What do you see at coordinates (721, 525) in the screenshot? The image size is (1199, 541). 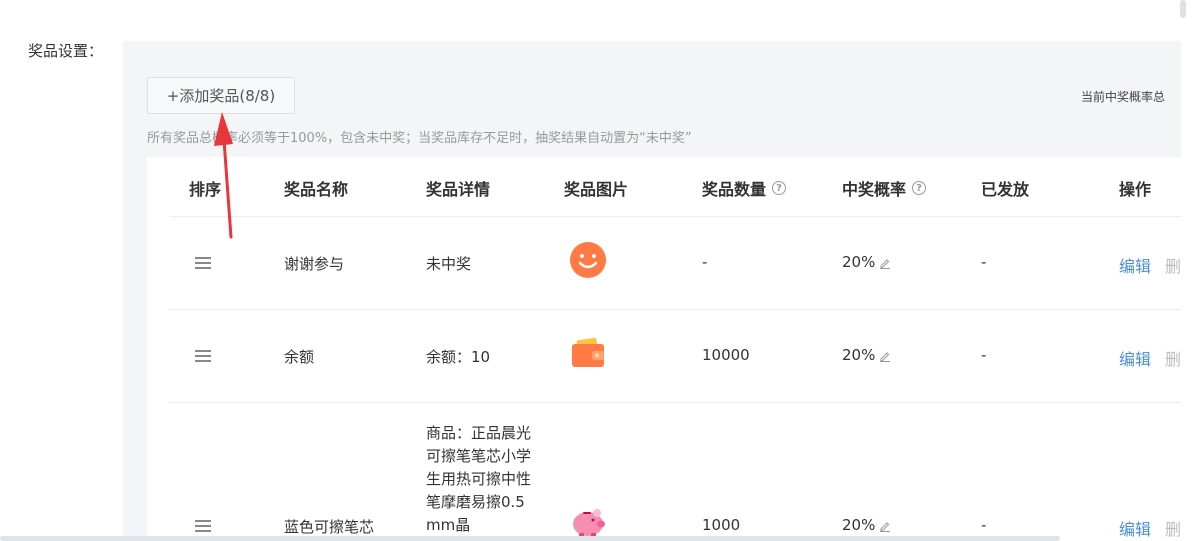 I see `prize-qty: 1000` at bounding box center [721, 525].